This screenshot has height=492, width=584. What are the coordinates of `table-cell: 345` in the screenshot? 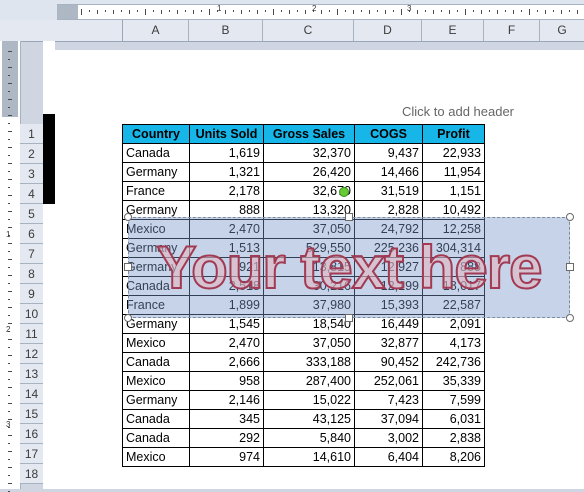 It's located at (226, 419).